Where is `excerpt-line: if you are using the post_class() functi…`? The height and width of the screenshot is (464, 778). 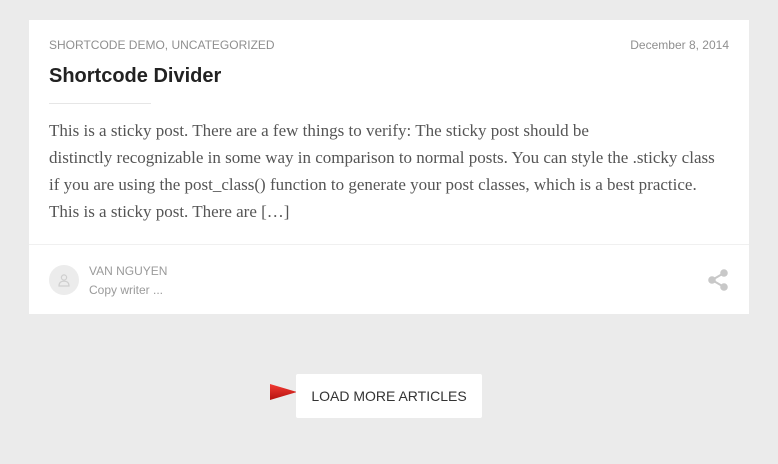
excerpt-line: if you are using the post_class() functi… is located at coordinates (373, 184).